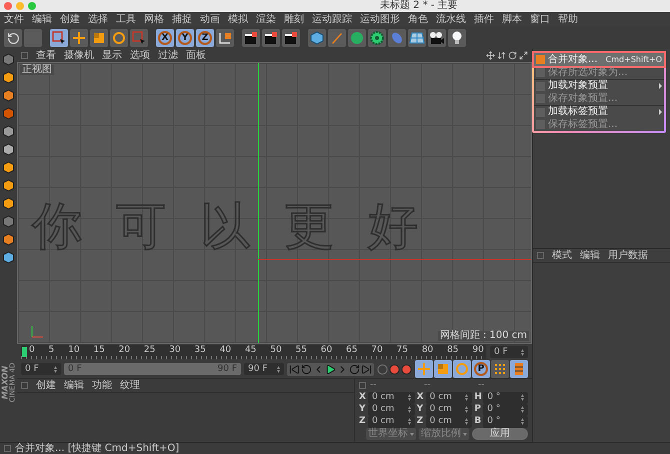 The height and width of the screenshot is (454, 670). Describe the element at coordinates (366, 369) in the screenshot. I see `go-to-end-icon` at that location.